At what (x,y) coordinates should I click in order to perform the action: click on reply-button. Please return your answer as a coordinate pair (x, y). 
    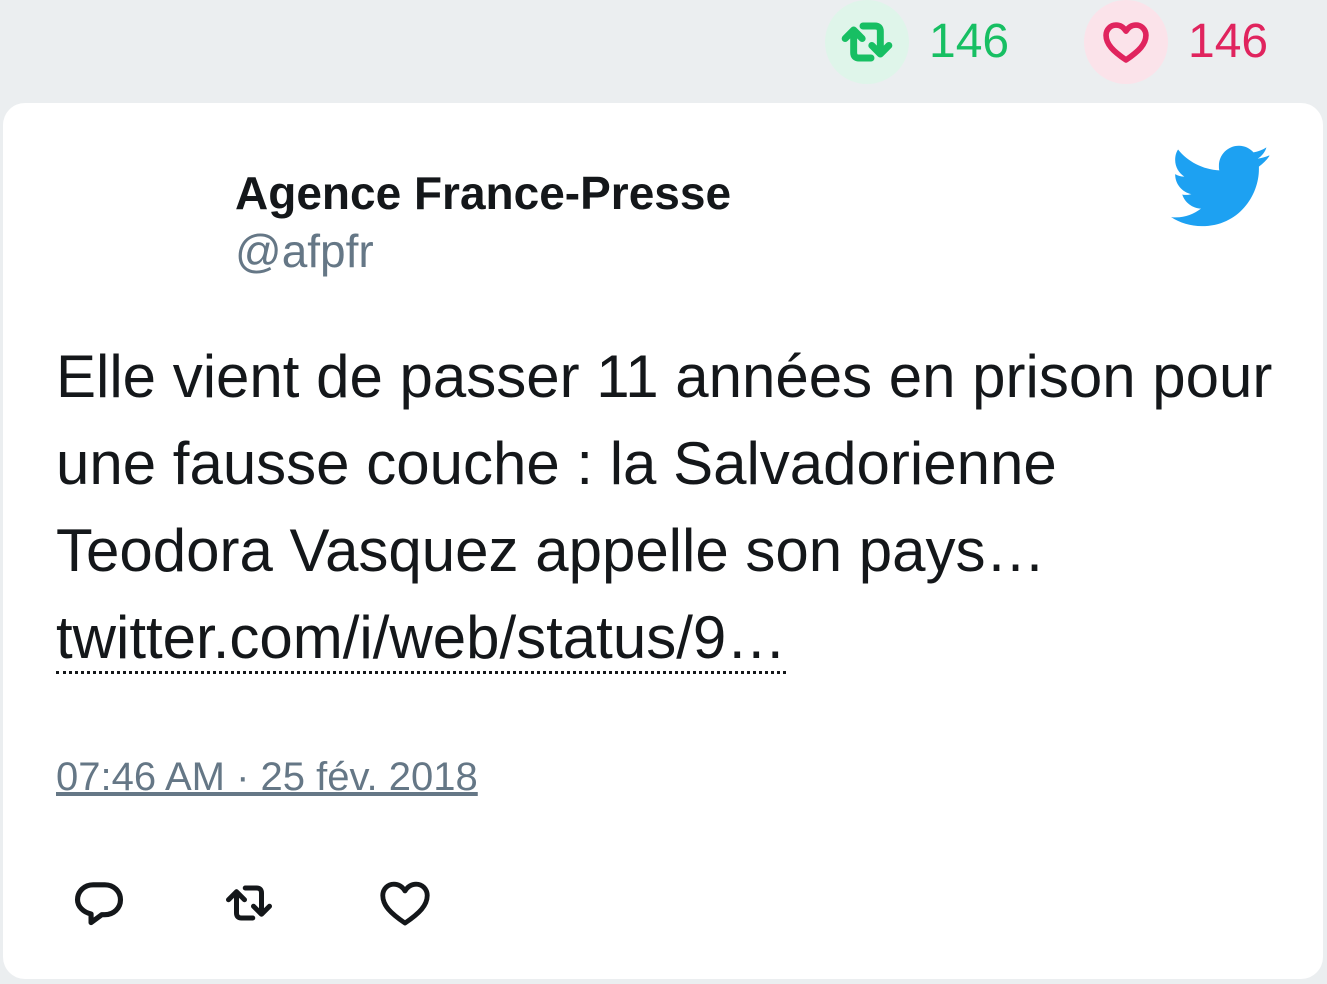
    Looking at the image, I should click on (99, 903).